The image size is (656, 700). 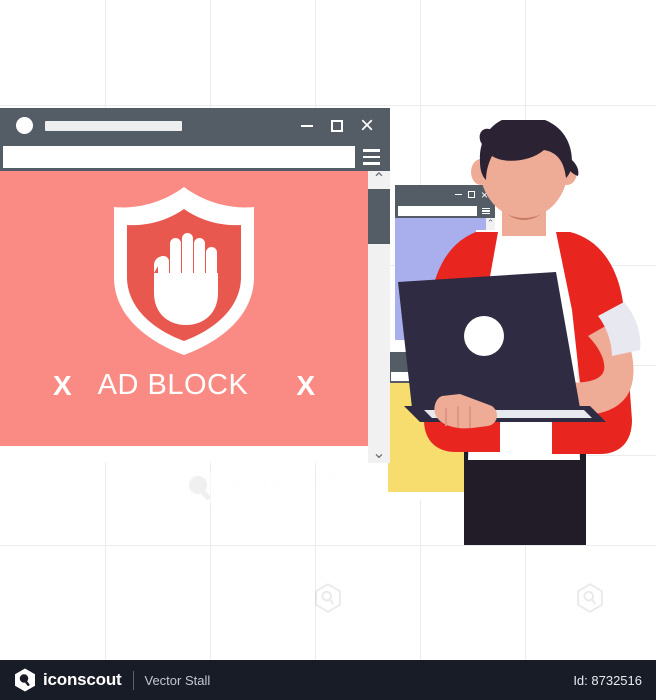 What do you see at coordinates (263, 502) in the screenshot?
I see `watermark-subtitle: Vector Stall` at bounding box center [263, 502].